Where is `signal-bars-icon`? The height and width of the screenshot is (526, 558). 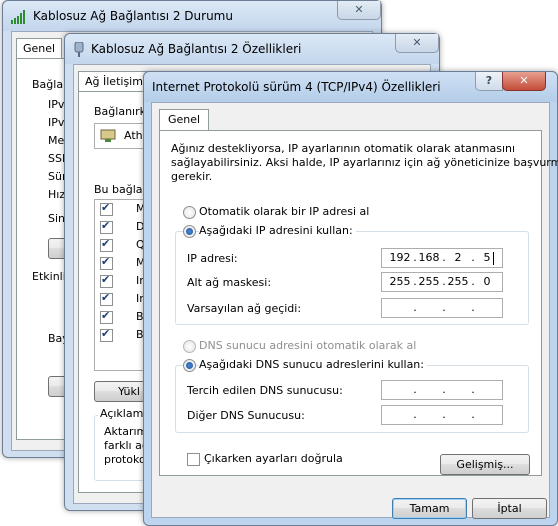 signal-bars-icon is located at coordinates (18, 17).